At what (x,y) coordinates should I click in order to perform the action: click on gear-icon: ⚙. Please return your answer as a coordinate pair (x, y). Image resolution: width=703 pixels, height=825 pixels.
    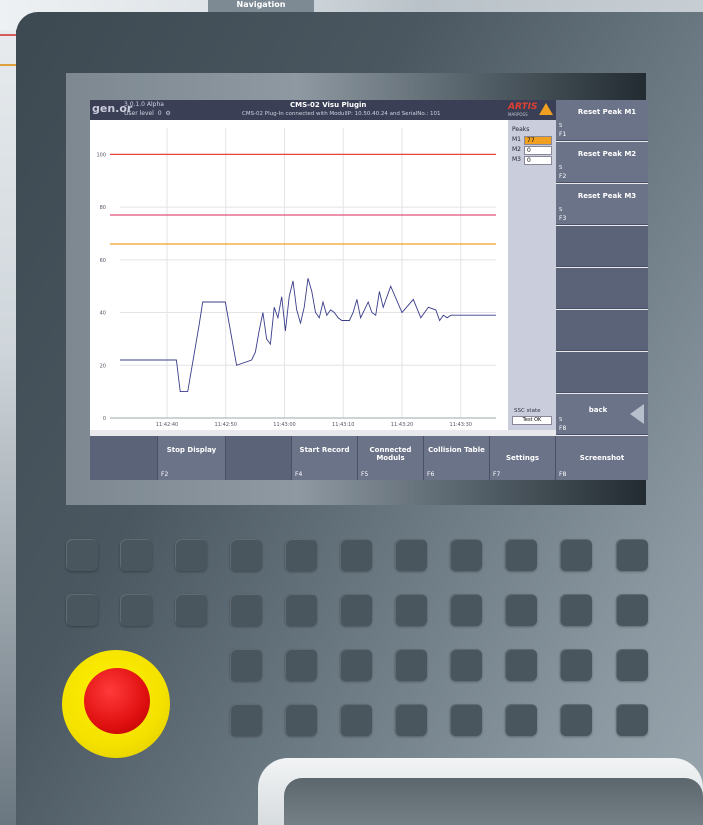
    Looking at the image, I should click on (168, 113).